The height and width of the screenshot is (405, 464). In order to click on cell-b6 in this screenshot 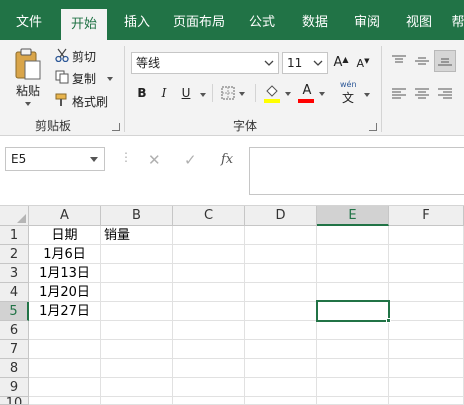, I will do `click(137, 330)`.